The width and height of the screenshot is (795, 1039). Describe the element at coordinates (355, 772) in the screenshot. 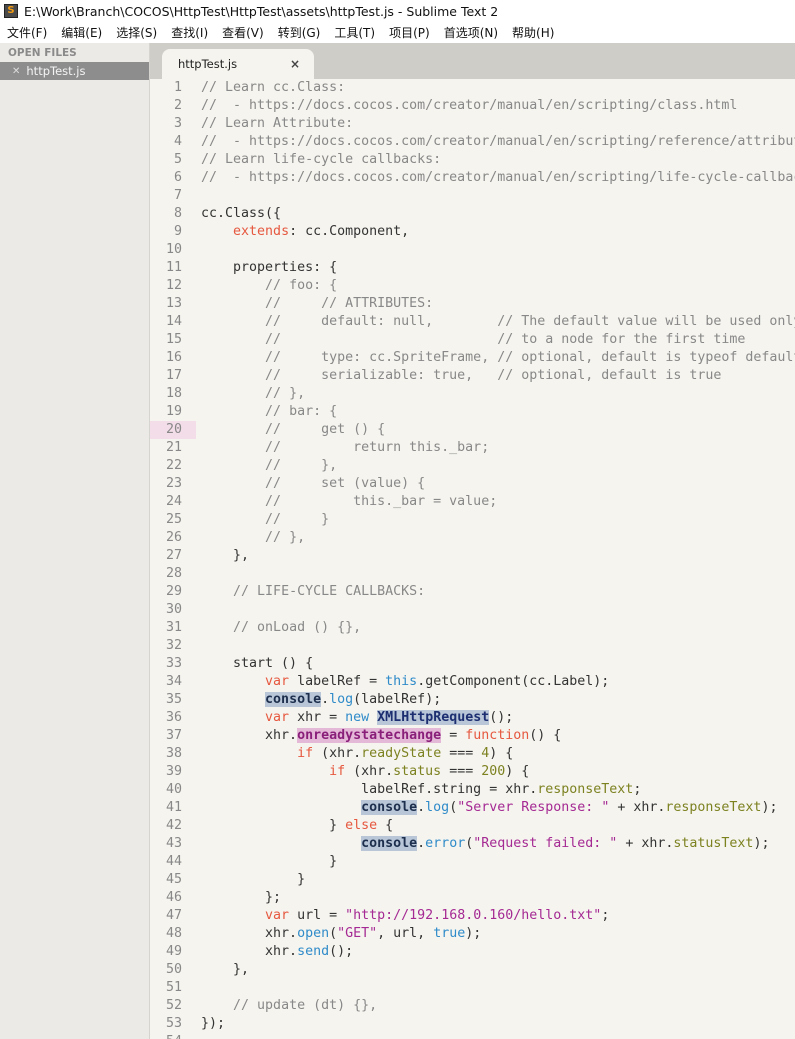

I see `line-code: if (xhr.status === 200) {` at that location.